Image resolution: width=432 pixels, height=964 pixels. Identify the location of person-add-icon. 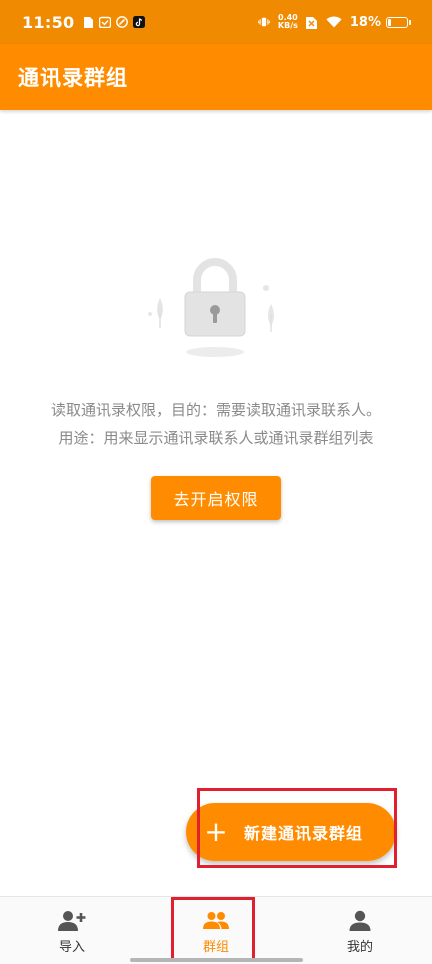
(72, 921).